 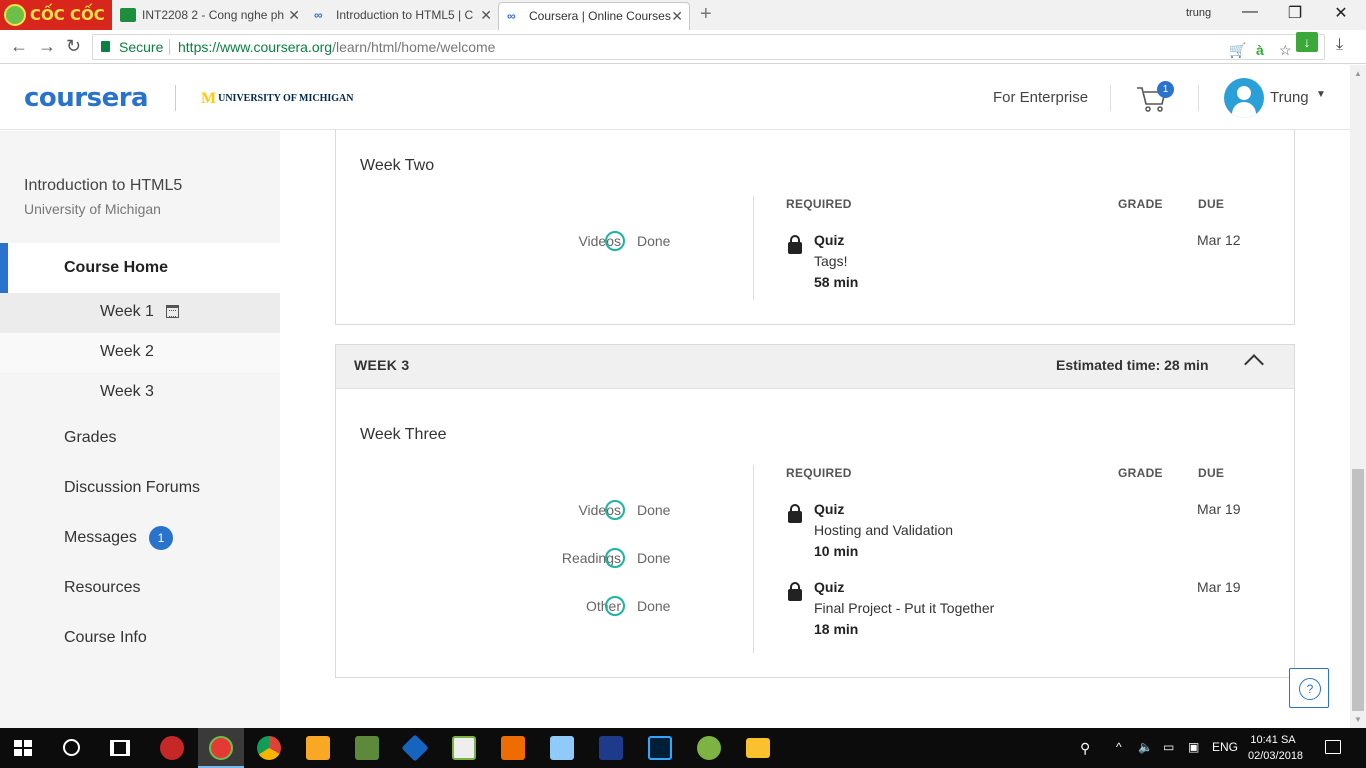 I want to click on download-extension-icon: ↓, so click(x=1307, y=42).